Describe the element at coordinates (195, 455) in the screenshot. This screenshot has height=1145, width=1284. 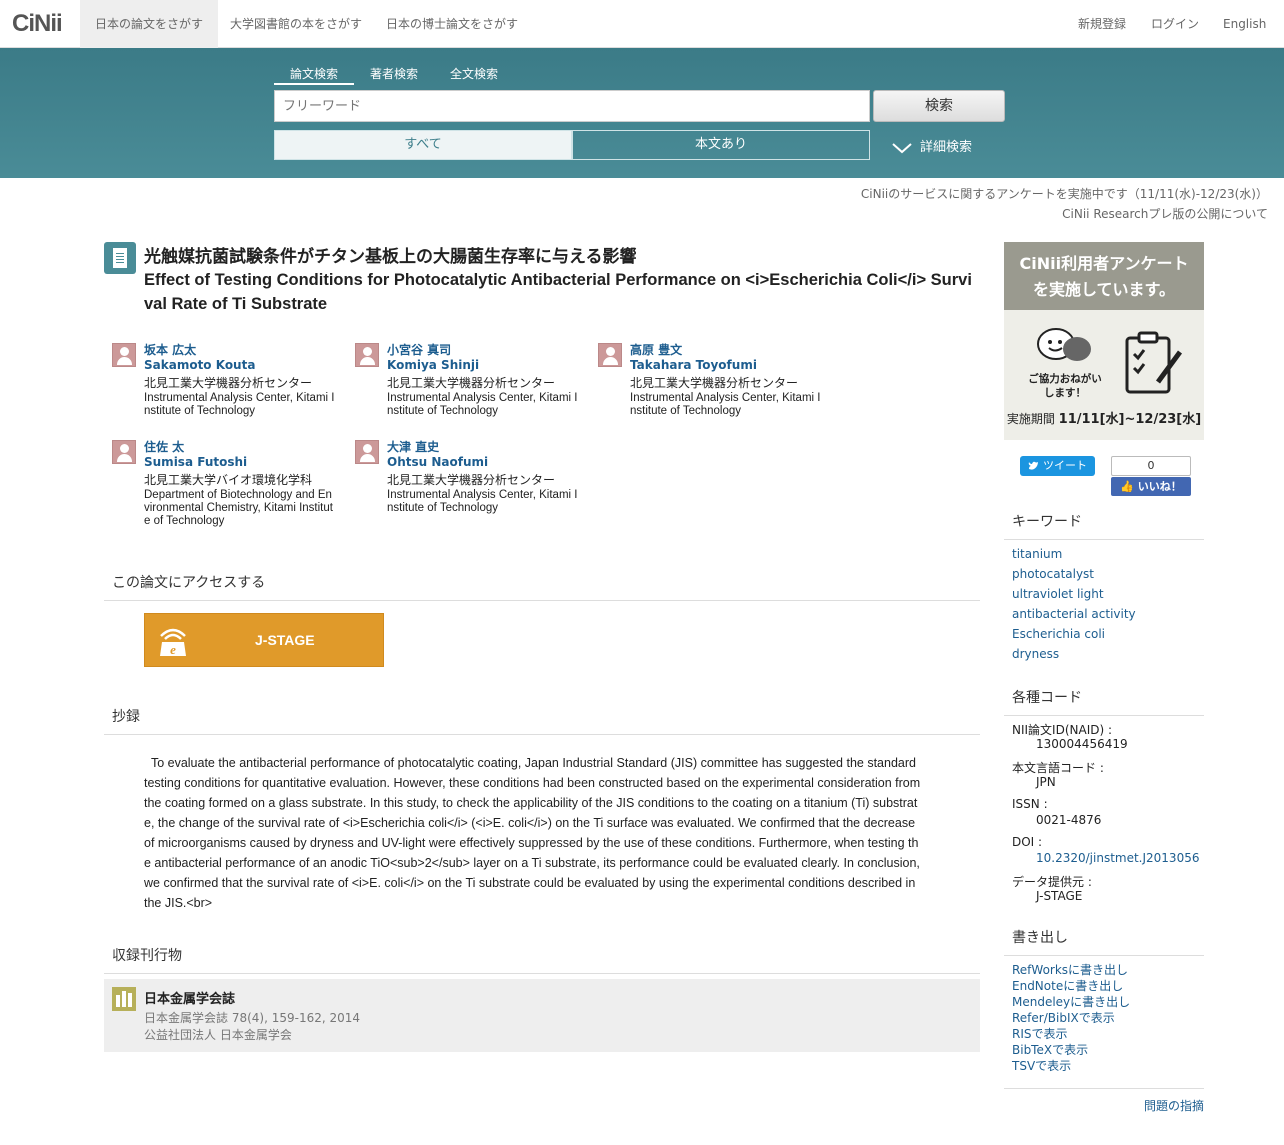
I see `author-name-link: 住佐 太 Sumisa Futoshi` at that location.